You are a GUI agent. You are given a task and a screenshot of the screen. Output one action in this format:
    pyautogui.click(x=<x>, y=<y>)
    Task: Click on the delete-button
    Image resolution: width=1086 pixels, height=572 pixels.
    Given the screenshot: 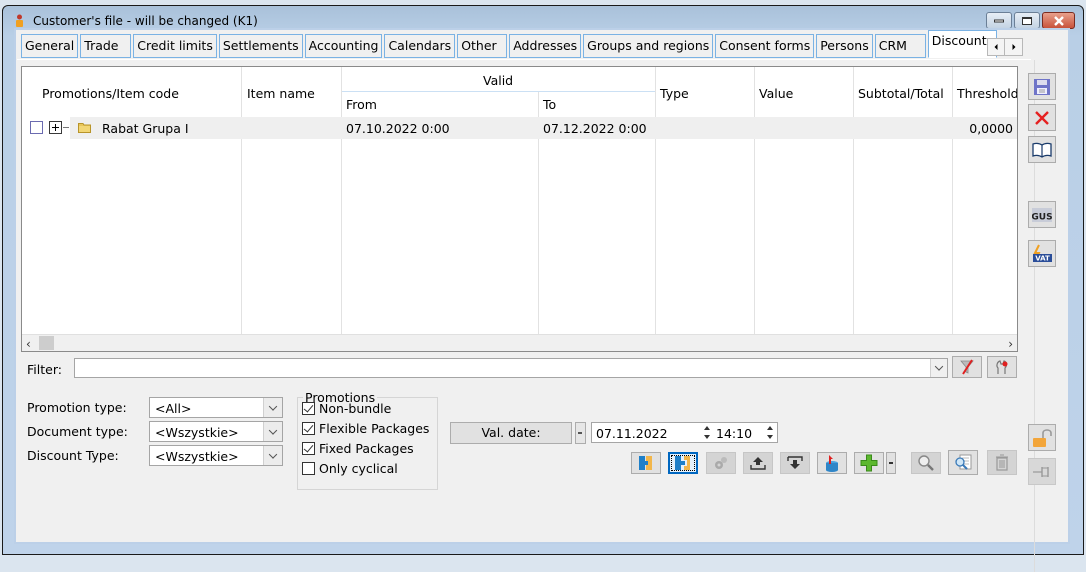 What is the action you would take?
    pyautogui.click(x=1002, y=462)
    